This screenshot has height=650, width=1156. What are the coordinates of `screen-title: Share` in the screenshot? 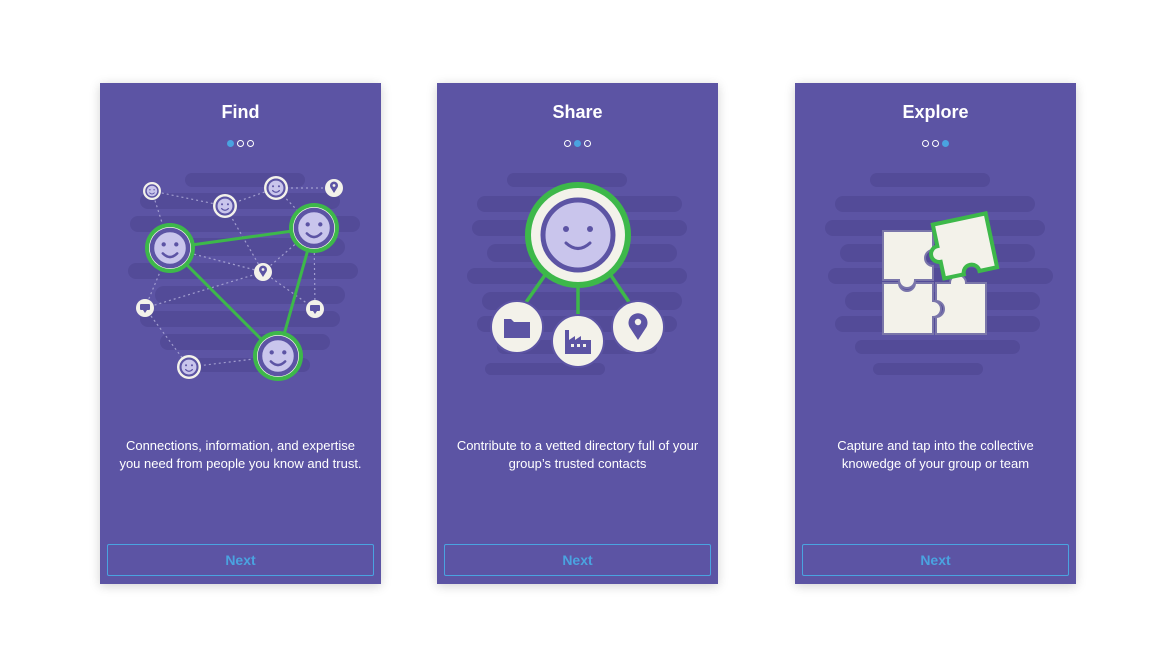 It's located at (577, 112).